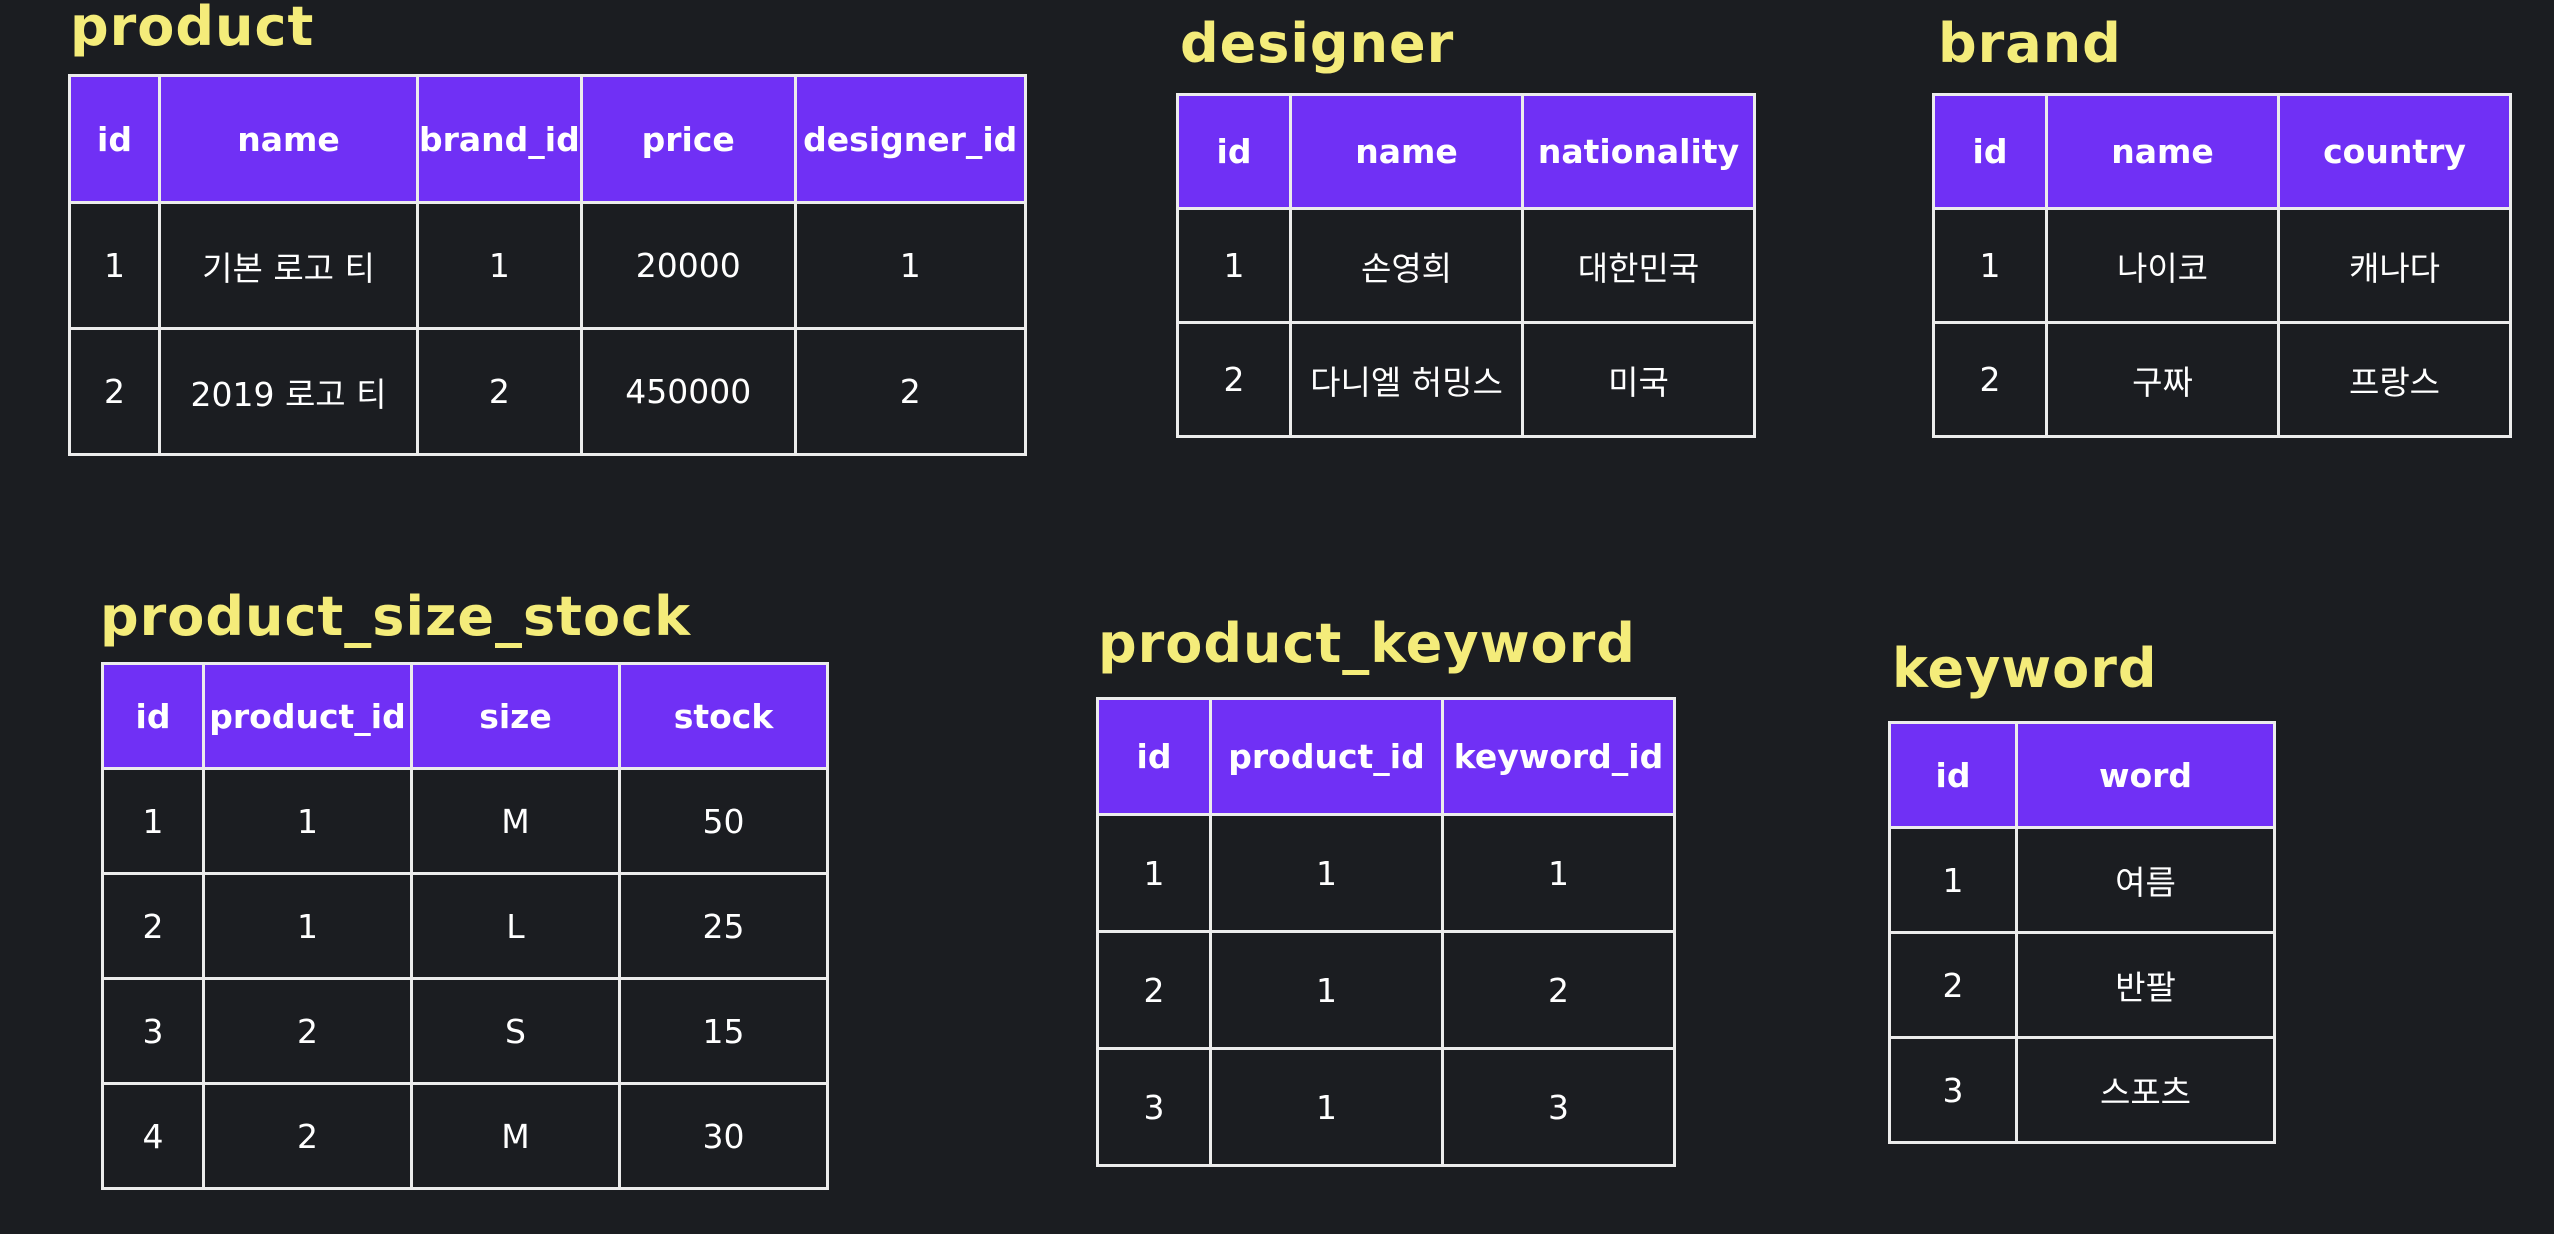 The height and width of the screenshot is (1234, 2554). I want to click on cell-keyword-id: 1, so click(1558, 873).